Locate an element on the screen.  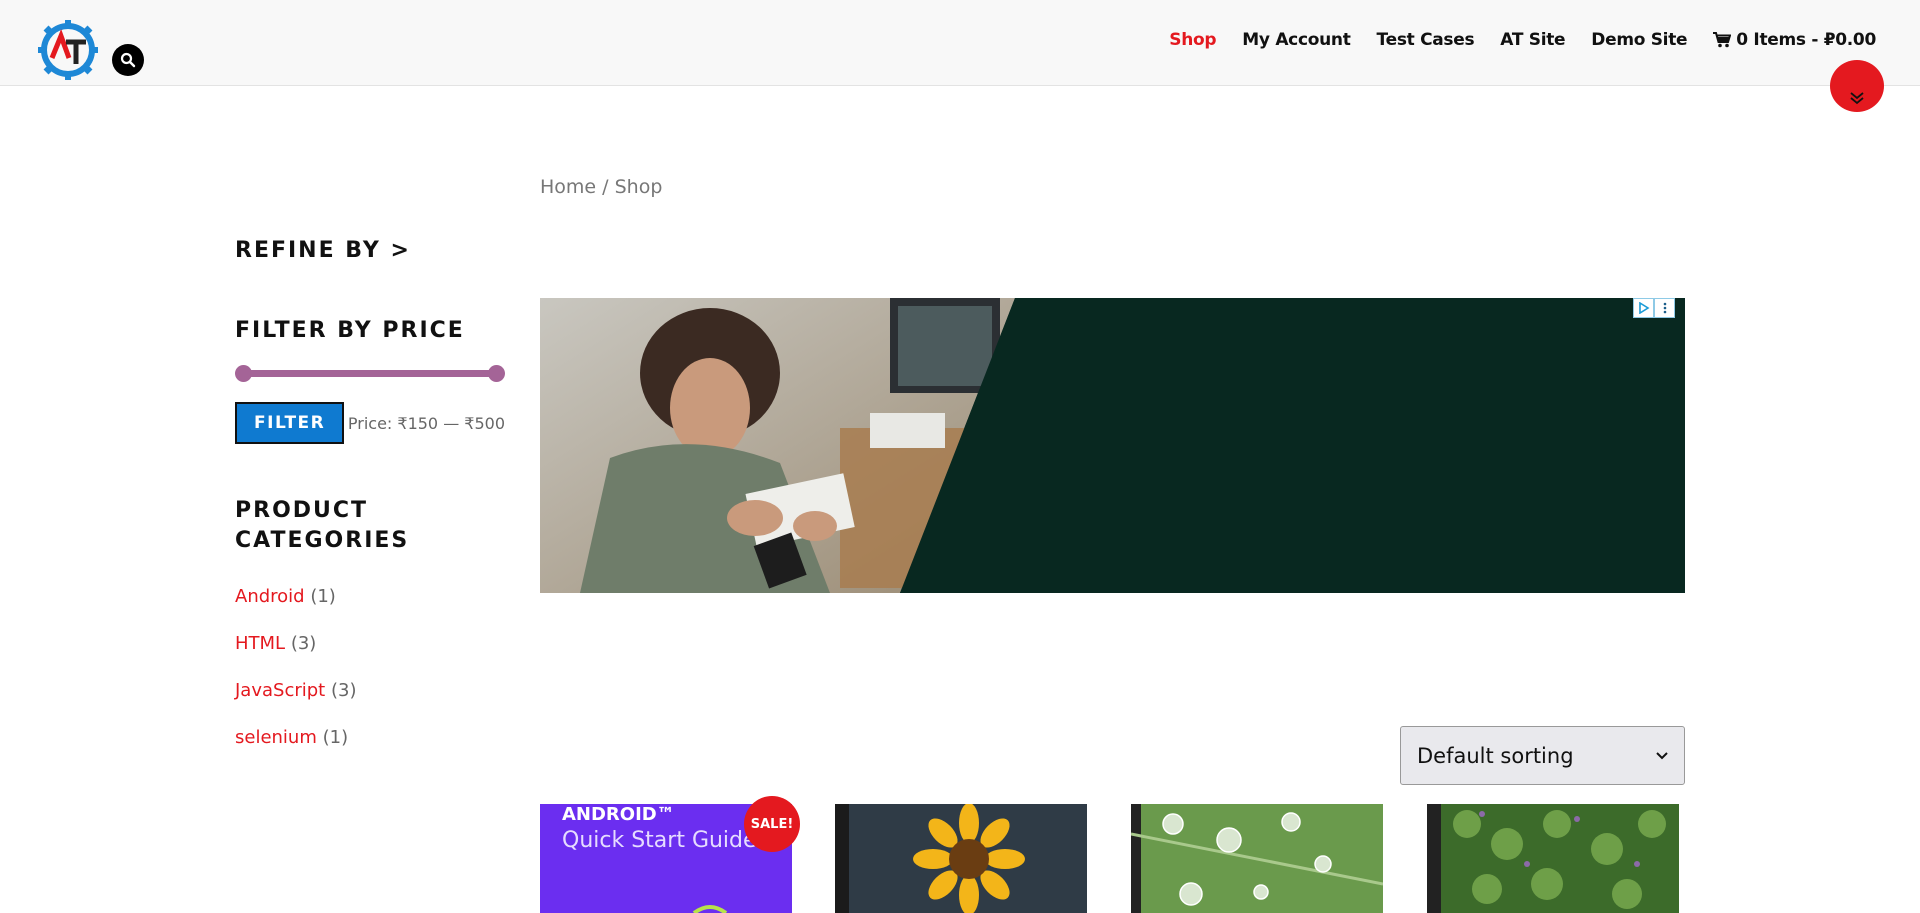
cart-summary: 0 Items - ₽0.00 is located at coordinates (1806, 40).